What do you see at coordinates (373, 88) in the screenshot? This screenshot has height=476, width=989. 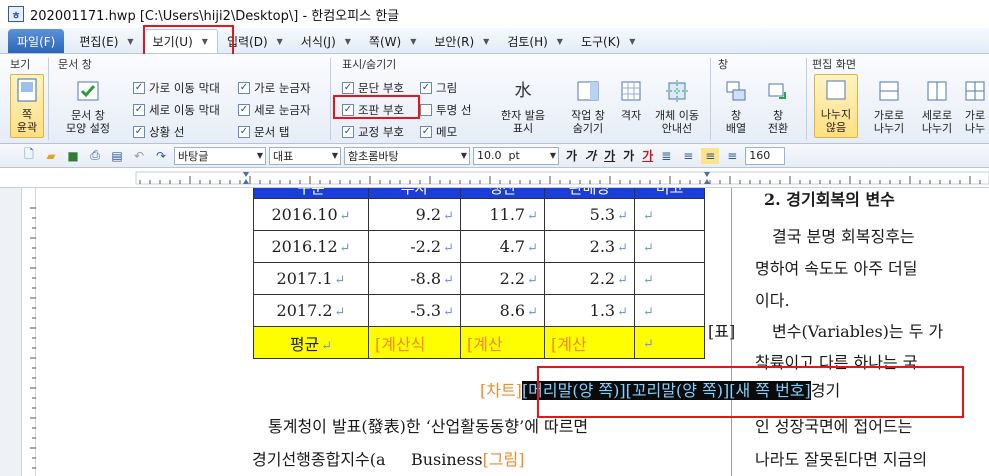 I see `chk-paragraph-mark: ✓ 문단 부호` at bounding box center [373, 88].